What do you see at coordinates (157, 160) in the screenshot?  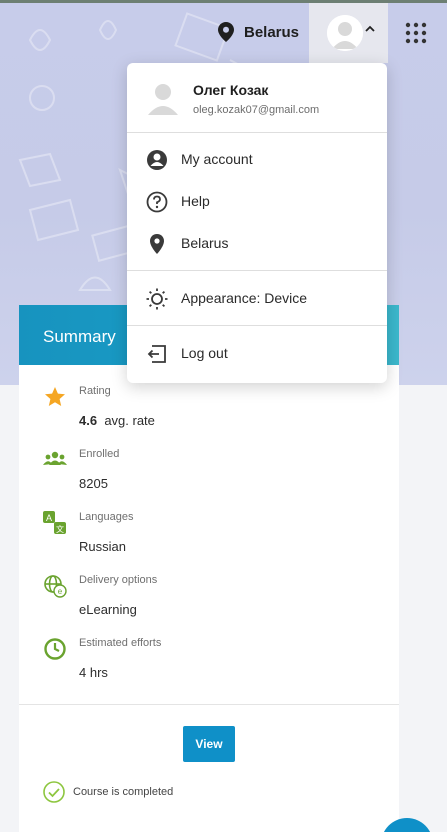 I see `account-circle-icon` at bounding box center [157, 160].